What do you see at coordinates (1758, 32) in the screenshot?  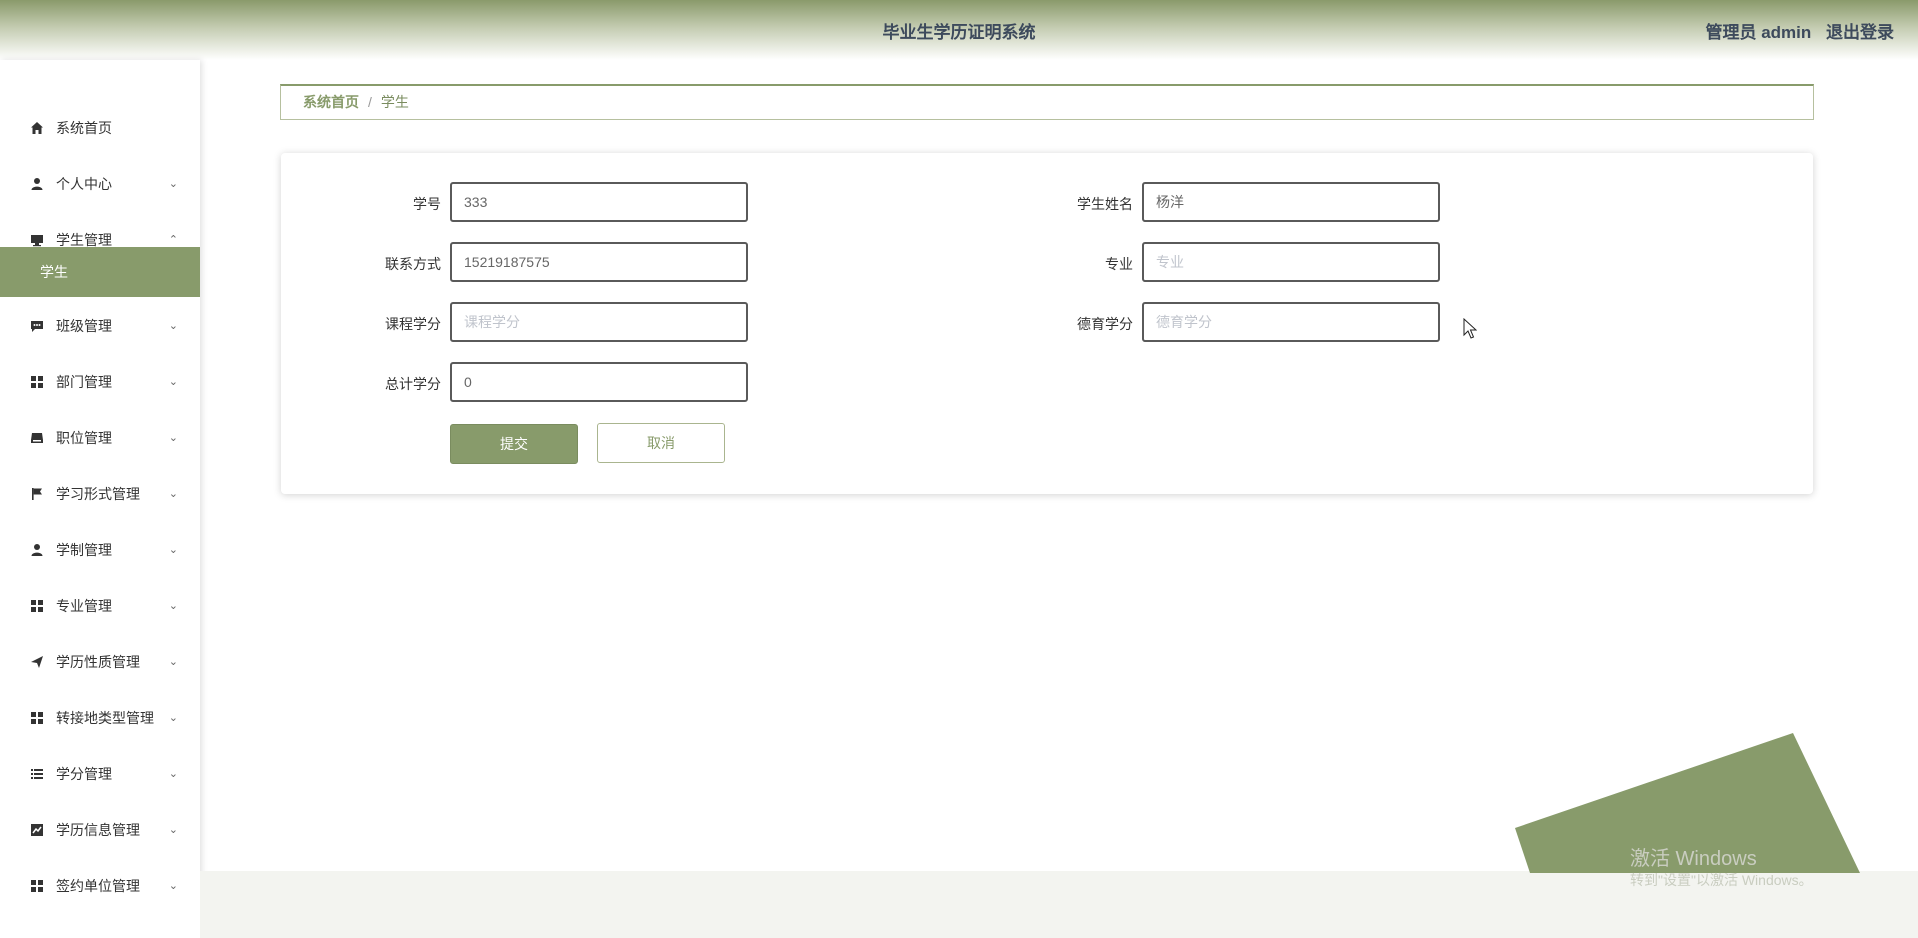 I see `admin-label: 管理员 admin` at bounding box center [1758, 32].